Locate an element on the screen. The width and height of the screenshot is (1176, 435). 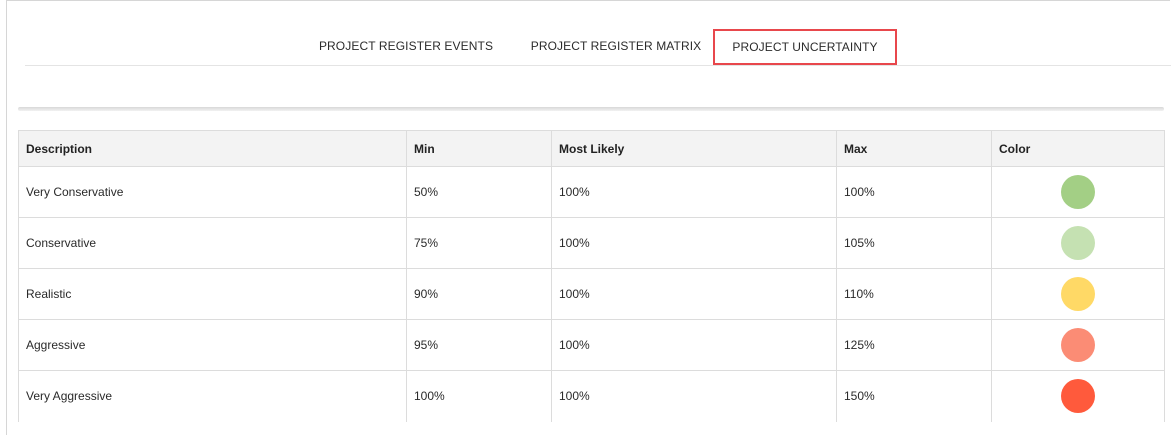
table-header-row: Description Min Most Likely Max Color is located at coordinates (591, 148).